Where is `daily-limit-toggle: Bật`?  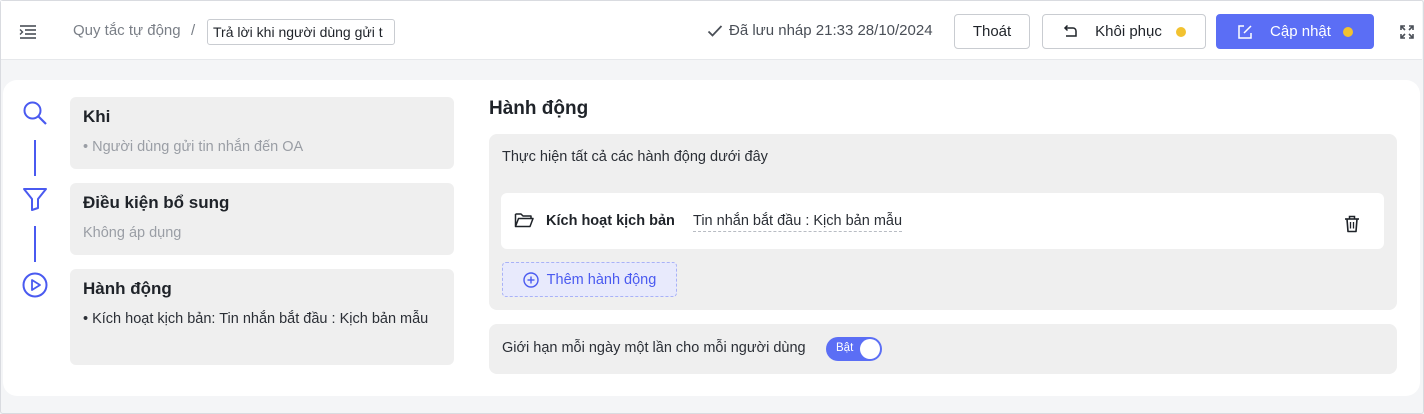
daily-limit-toggle: Bật is located at coordinates (854, 349).